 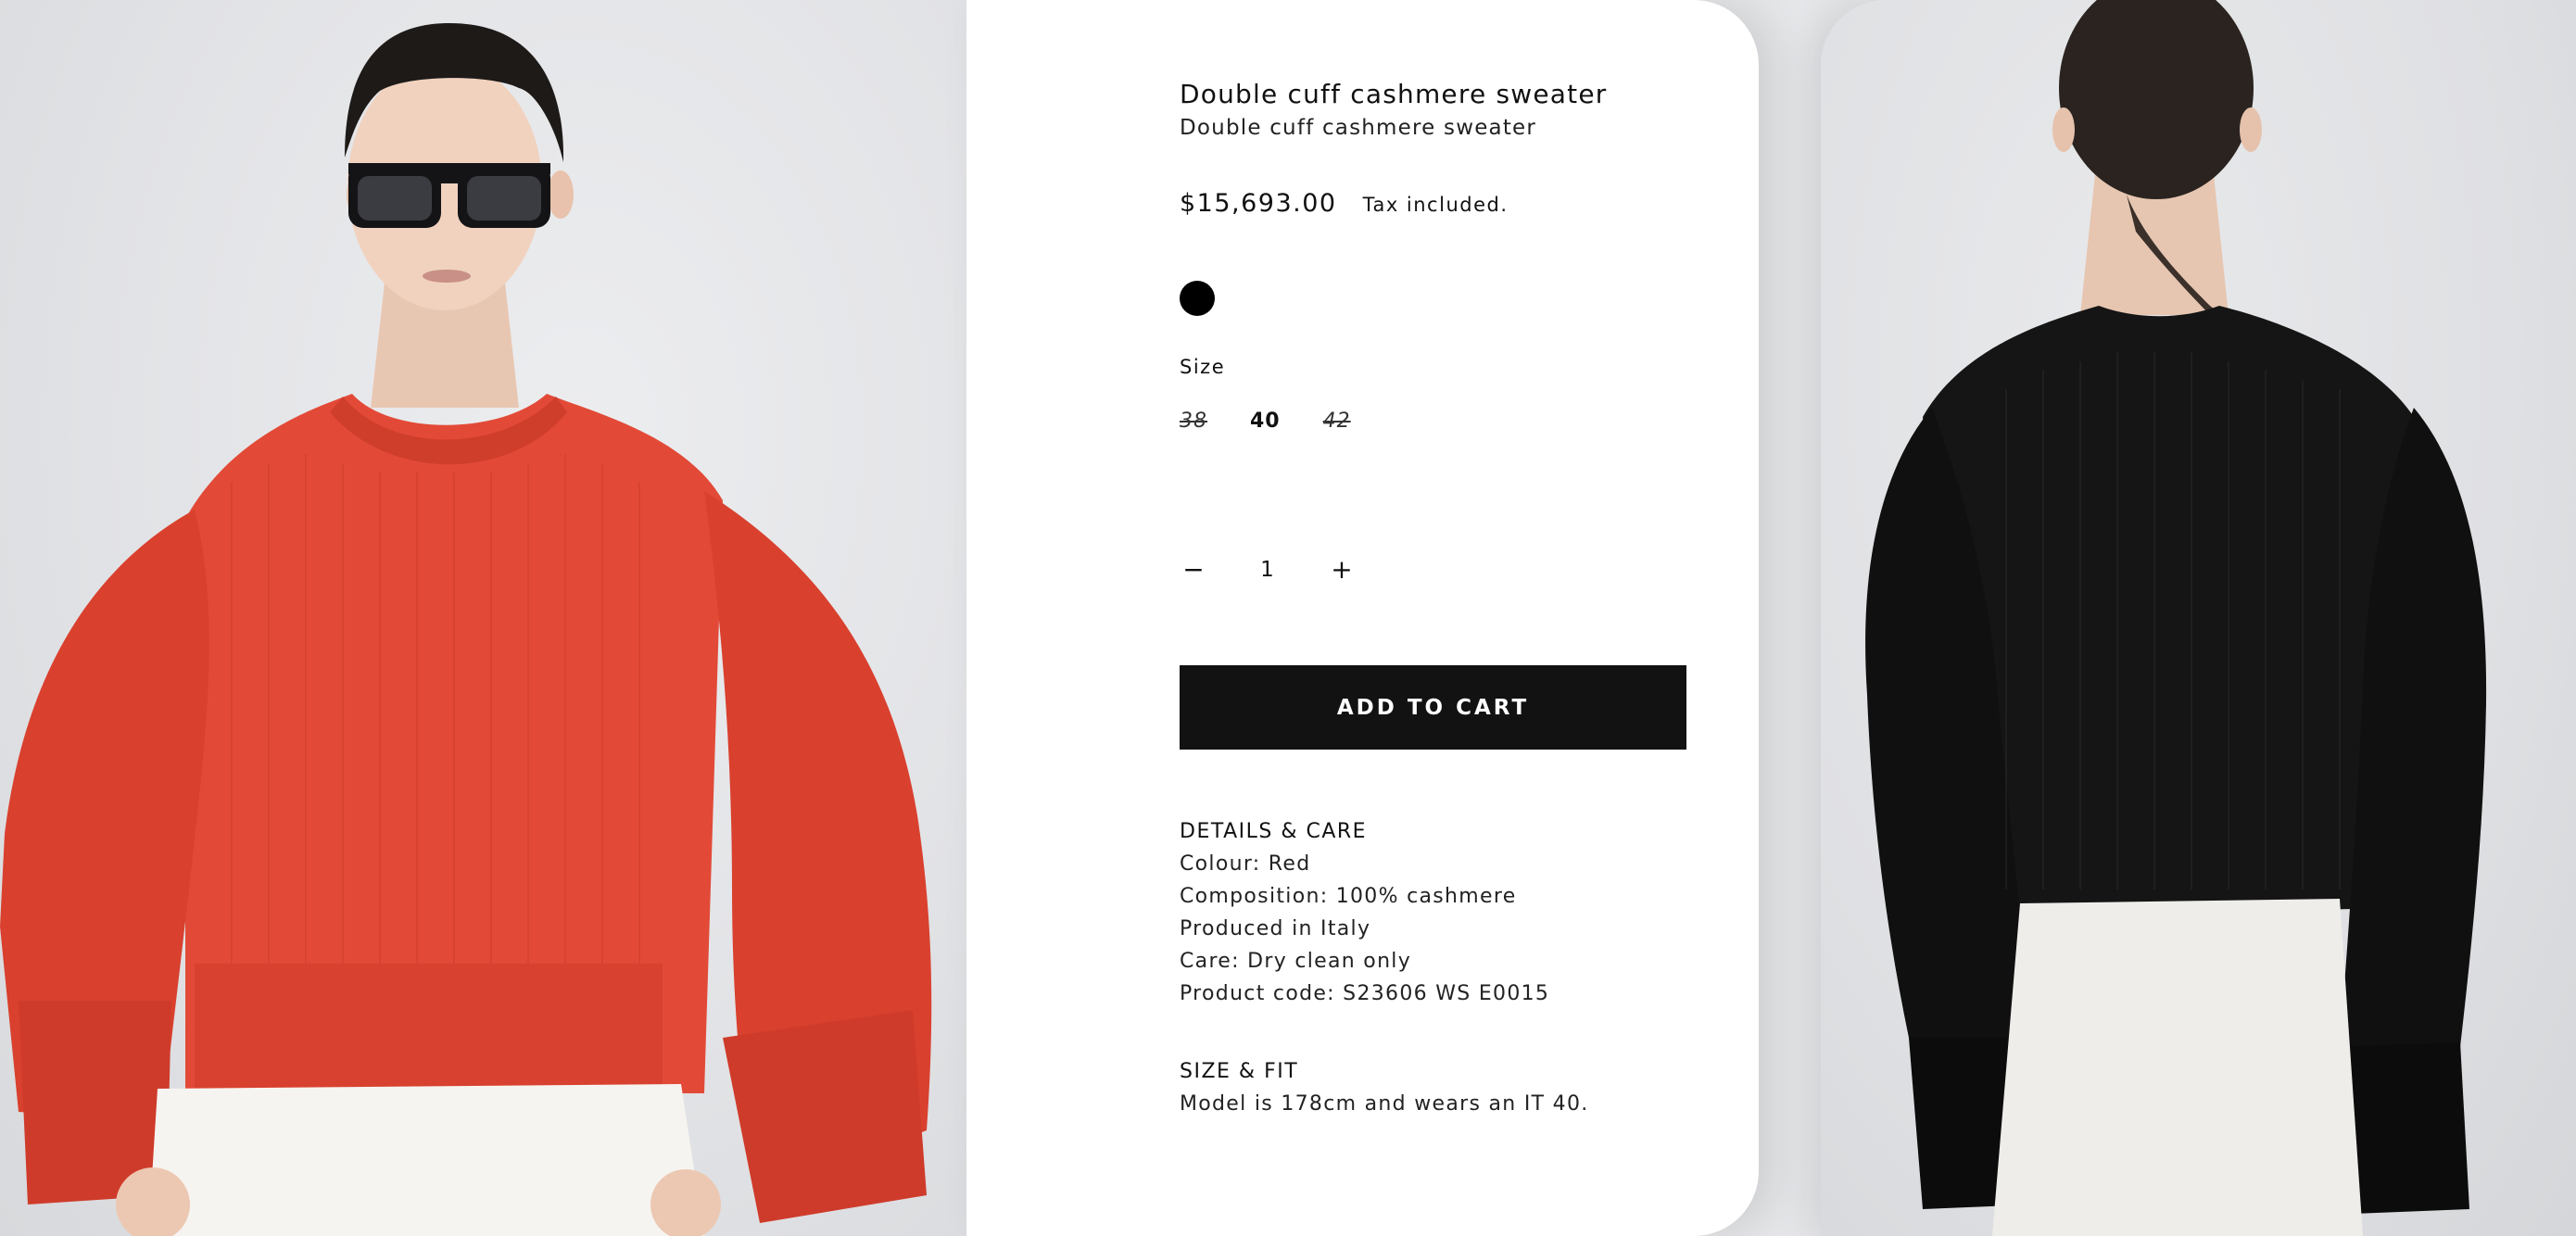 I want to click on color-swatches, so click(x=1434, y=299).